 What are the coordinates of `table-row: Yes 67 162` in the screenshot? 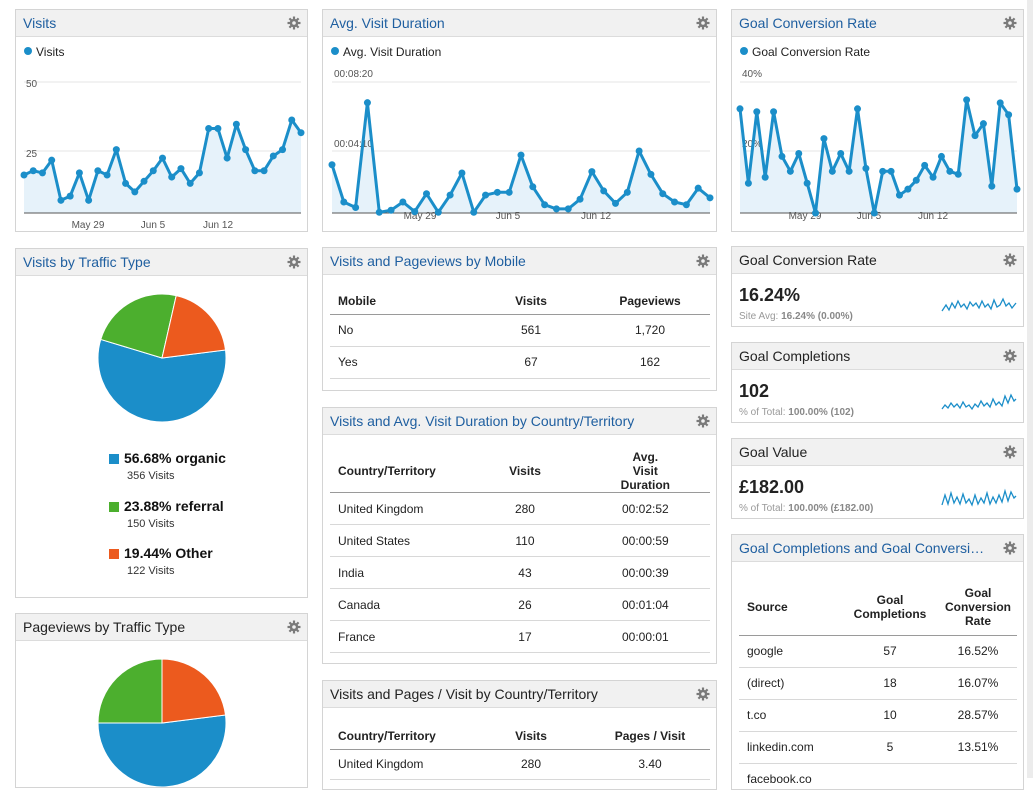 It's located at (520, 362).